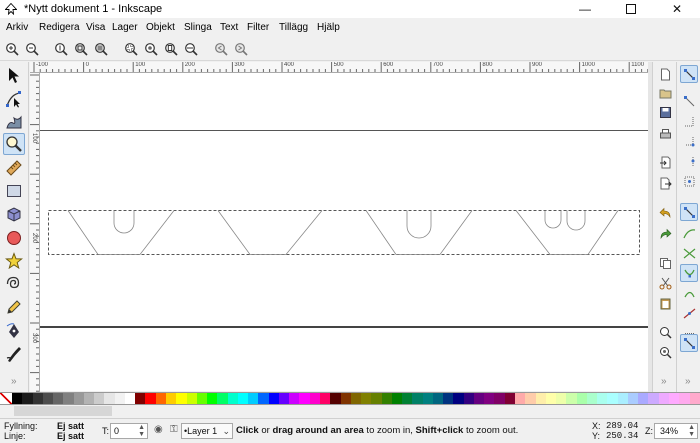 This screenshot has height=443, width=700. Describe the element at coordinates (151, 49) in the screenshot. I see `zoom-drawing-button` at that location.